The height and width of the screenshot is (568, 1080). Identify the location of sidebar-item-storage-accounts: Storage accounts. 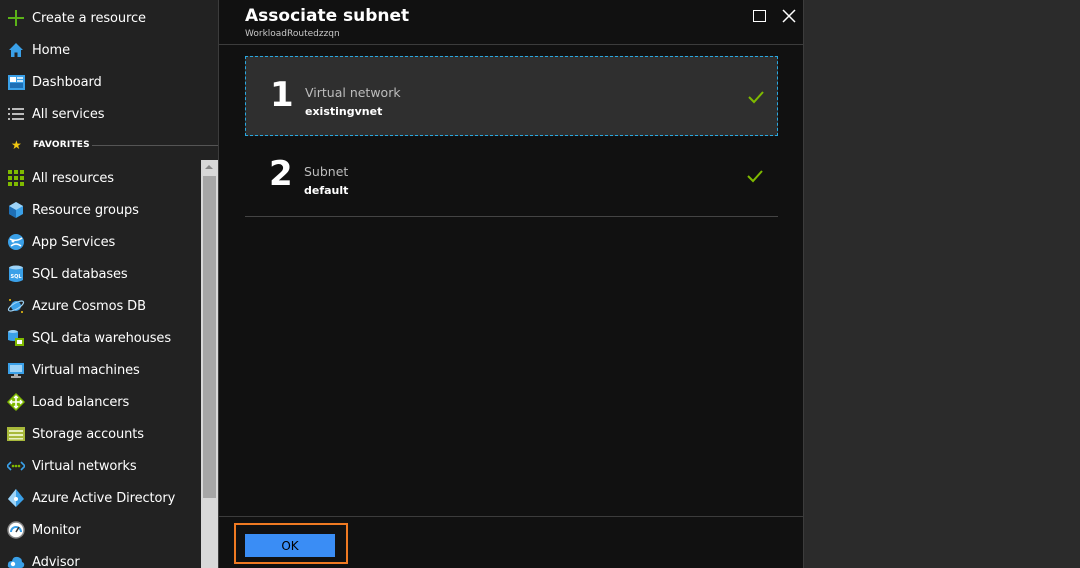
(100, 434).